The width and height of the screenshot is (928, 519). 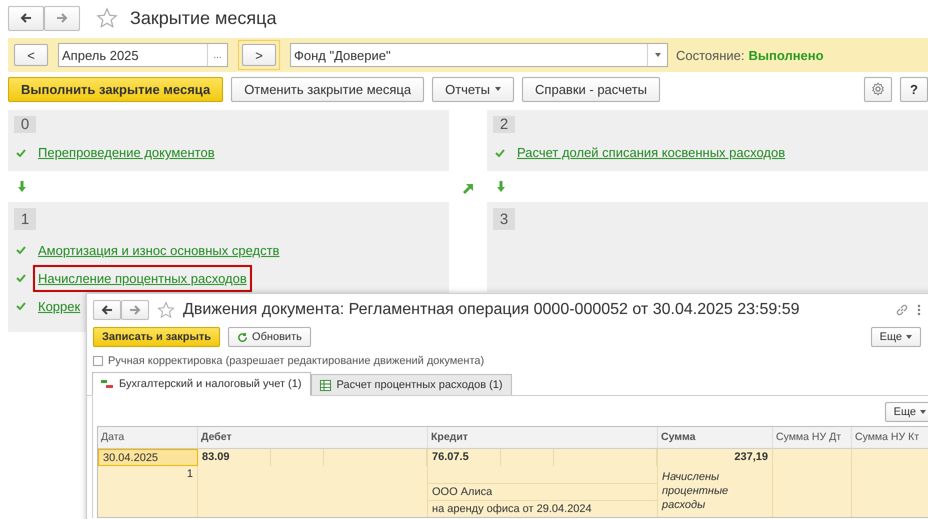 What do you see at coordinates (325, 385) in the screenshot?
I see `table-icon` at bounding box center [325, 385].